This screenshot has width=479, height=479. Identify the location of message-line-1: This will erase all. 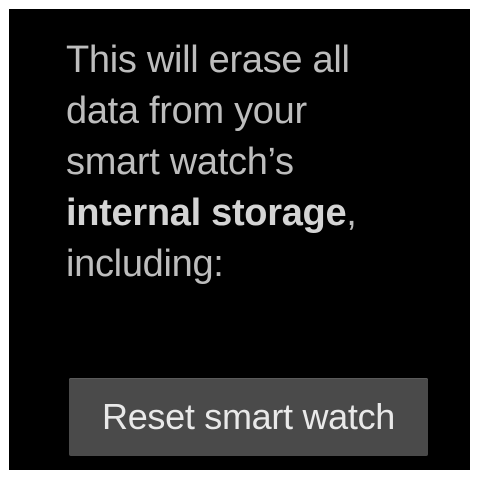
(208, 60).